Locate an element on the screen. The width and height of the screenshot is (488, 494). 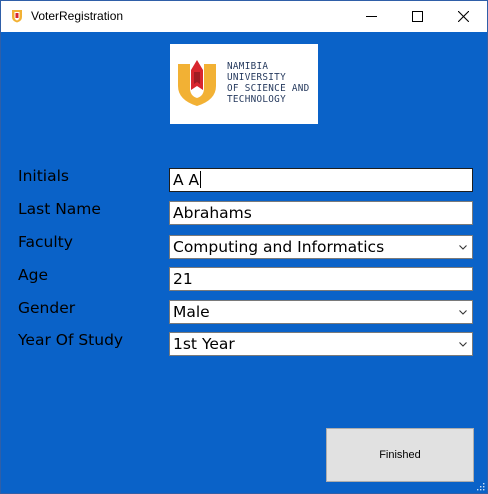
close-button is located at coordinates (463, 16).